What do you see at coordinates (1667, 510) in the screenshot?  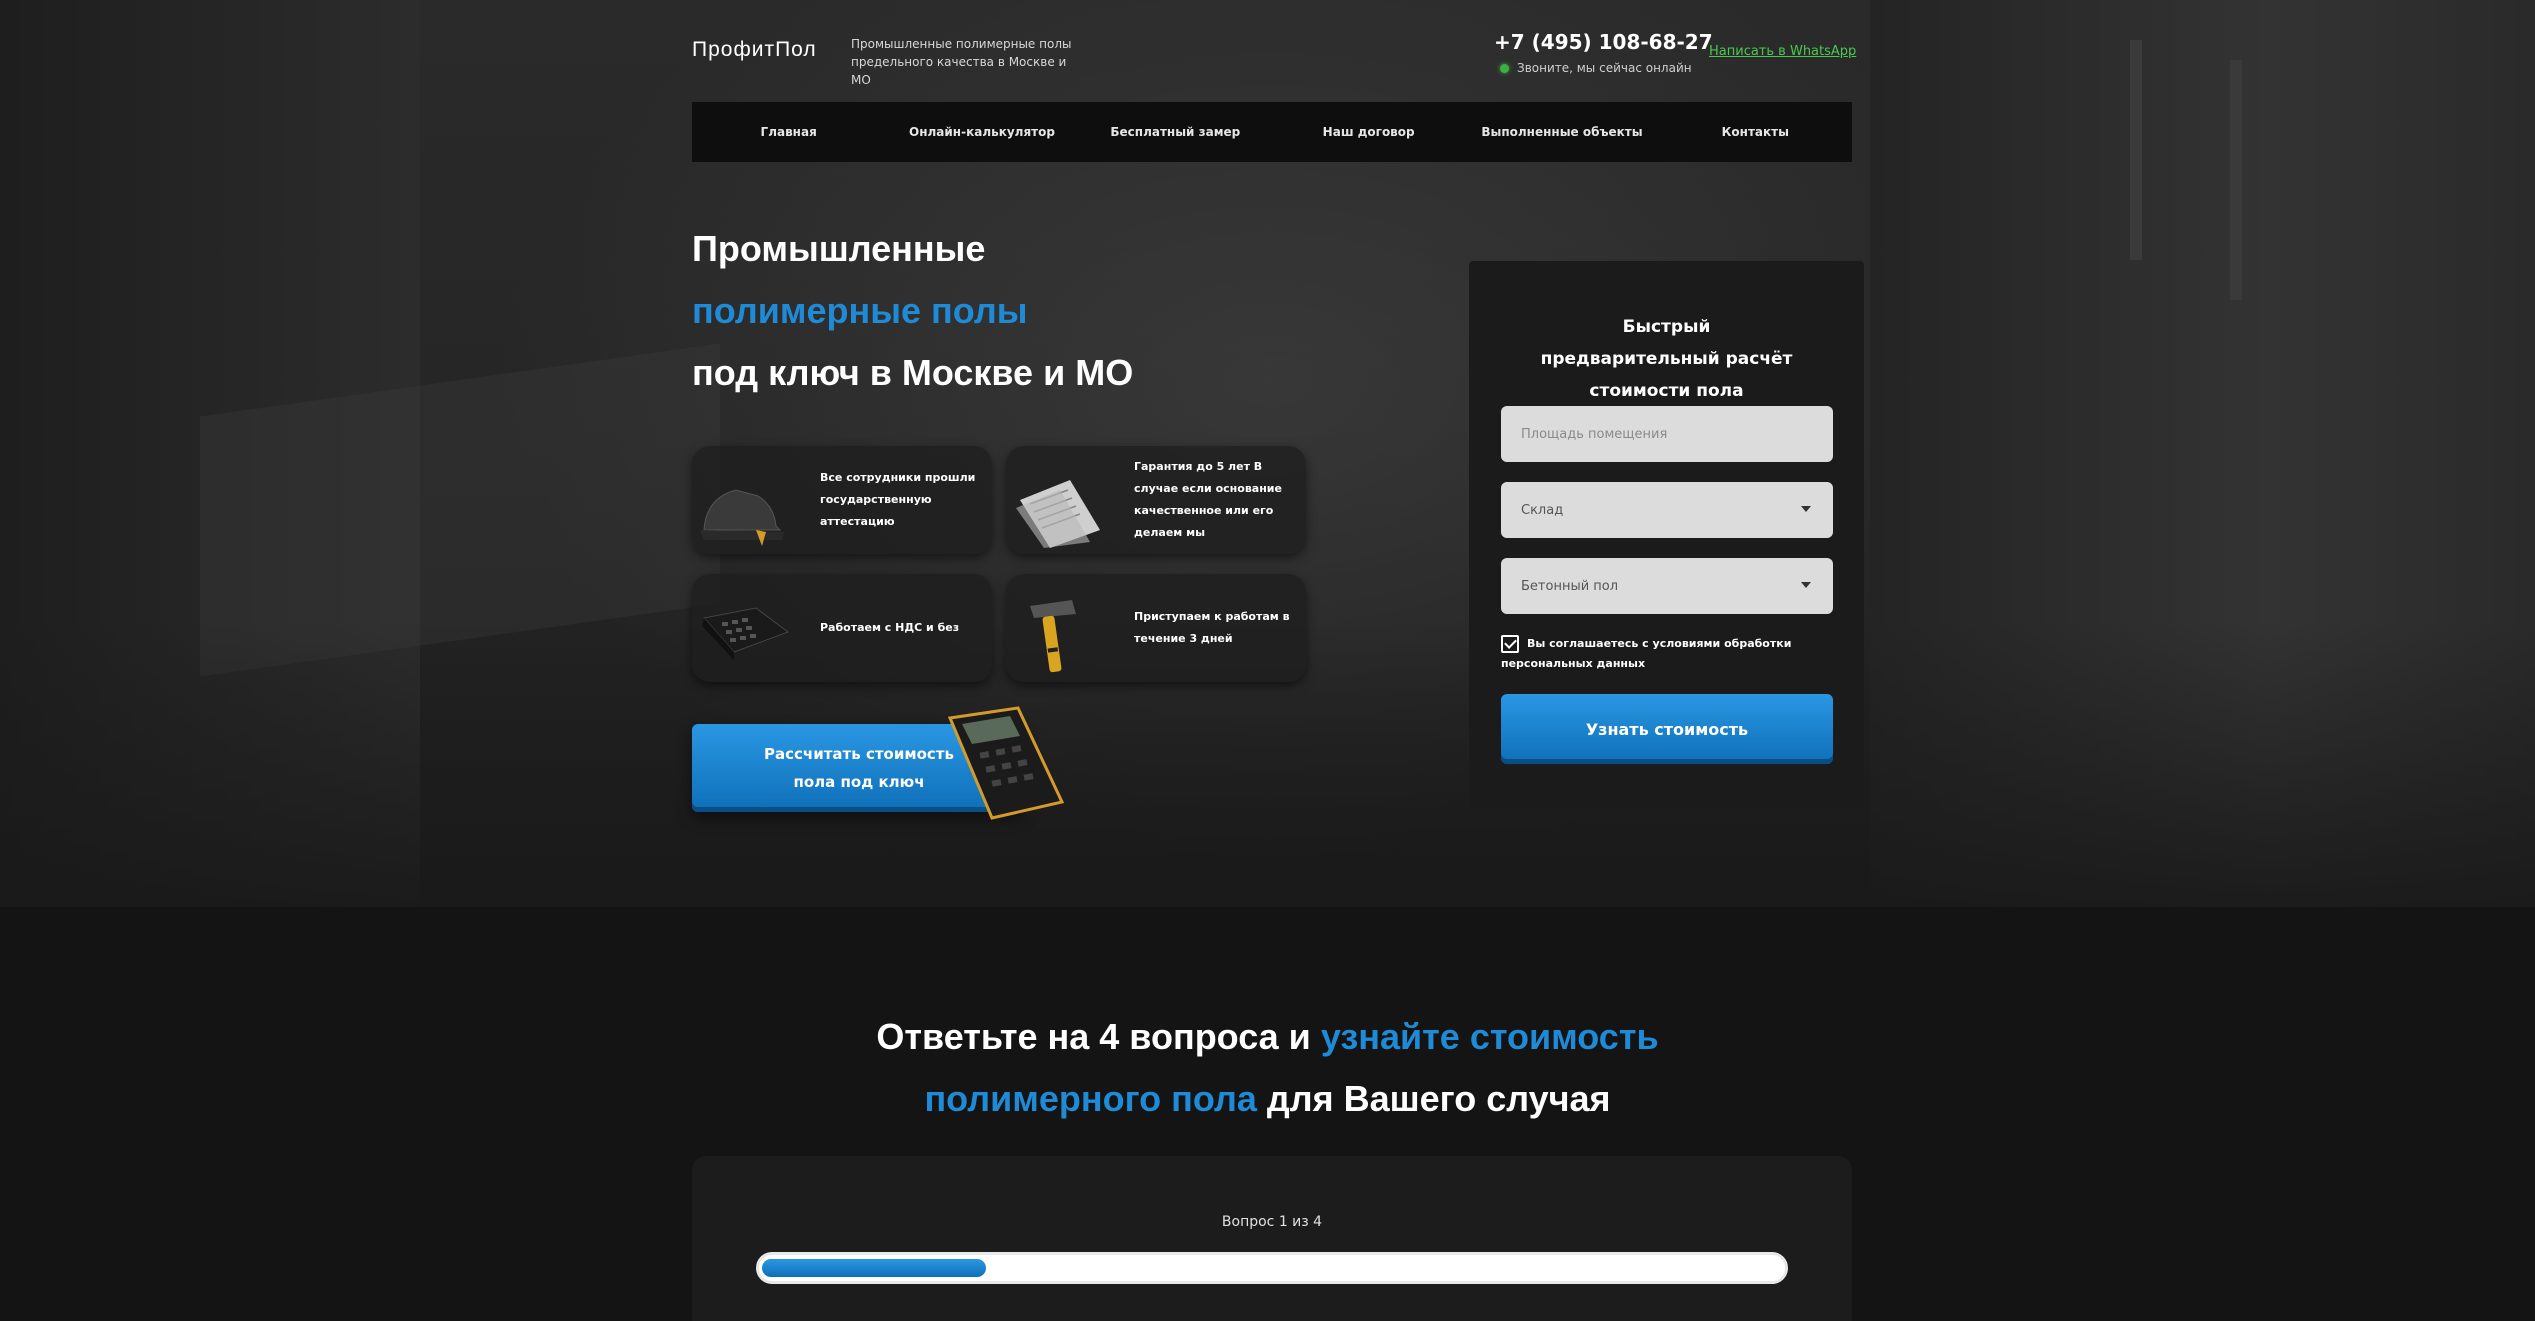 I see `object-type-select: Склад` at bounding box center [1667, 510].